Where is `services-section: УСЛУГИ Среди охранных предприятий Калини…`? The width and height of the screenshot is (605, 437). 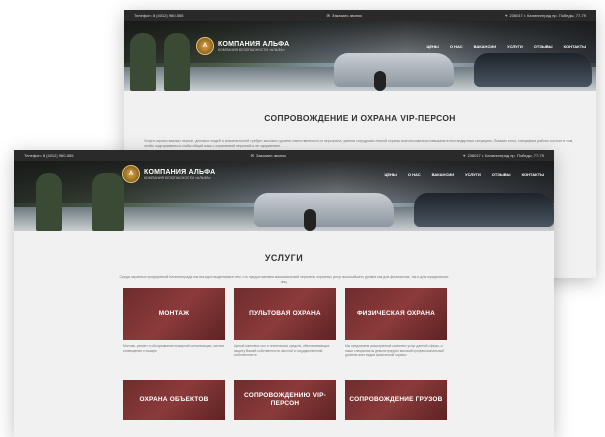 services-section: УСЛУГИ Среди охранных предприятий Калини… is located at coordinates (284, 258).